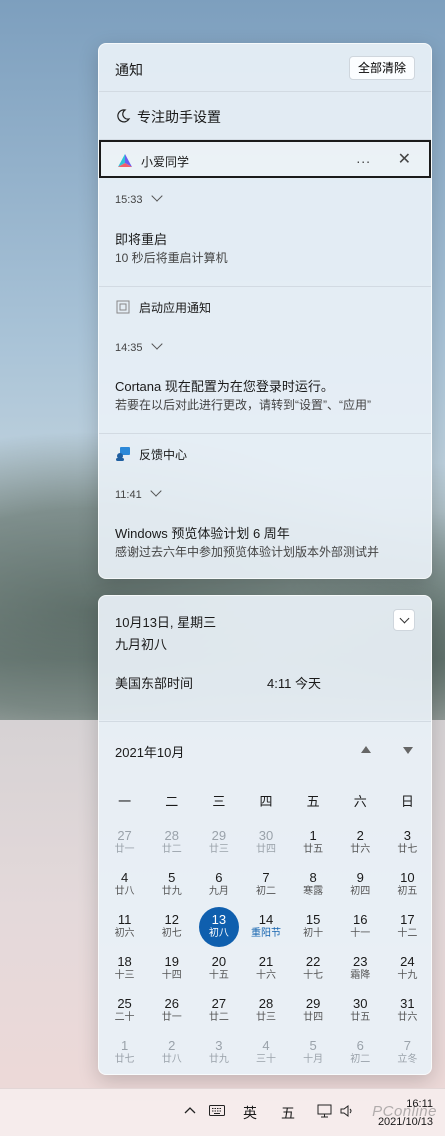 Image resolution: width=445 pixels, height=1136 pixels. What do you see at coordinates (313, 1053) in the screenshot?
I see `calendar-day: 5 十月` at bounding box center [313, 1053].